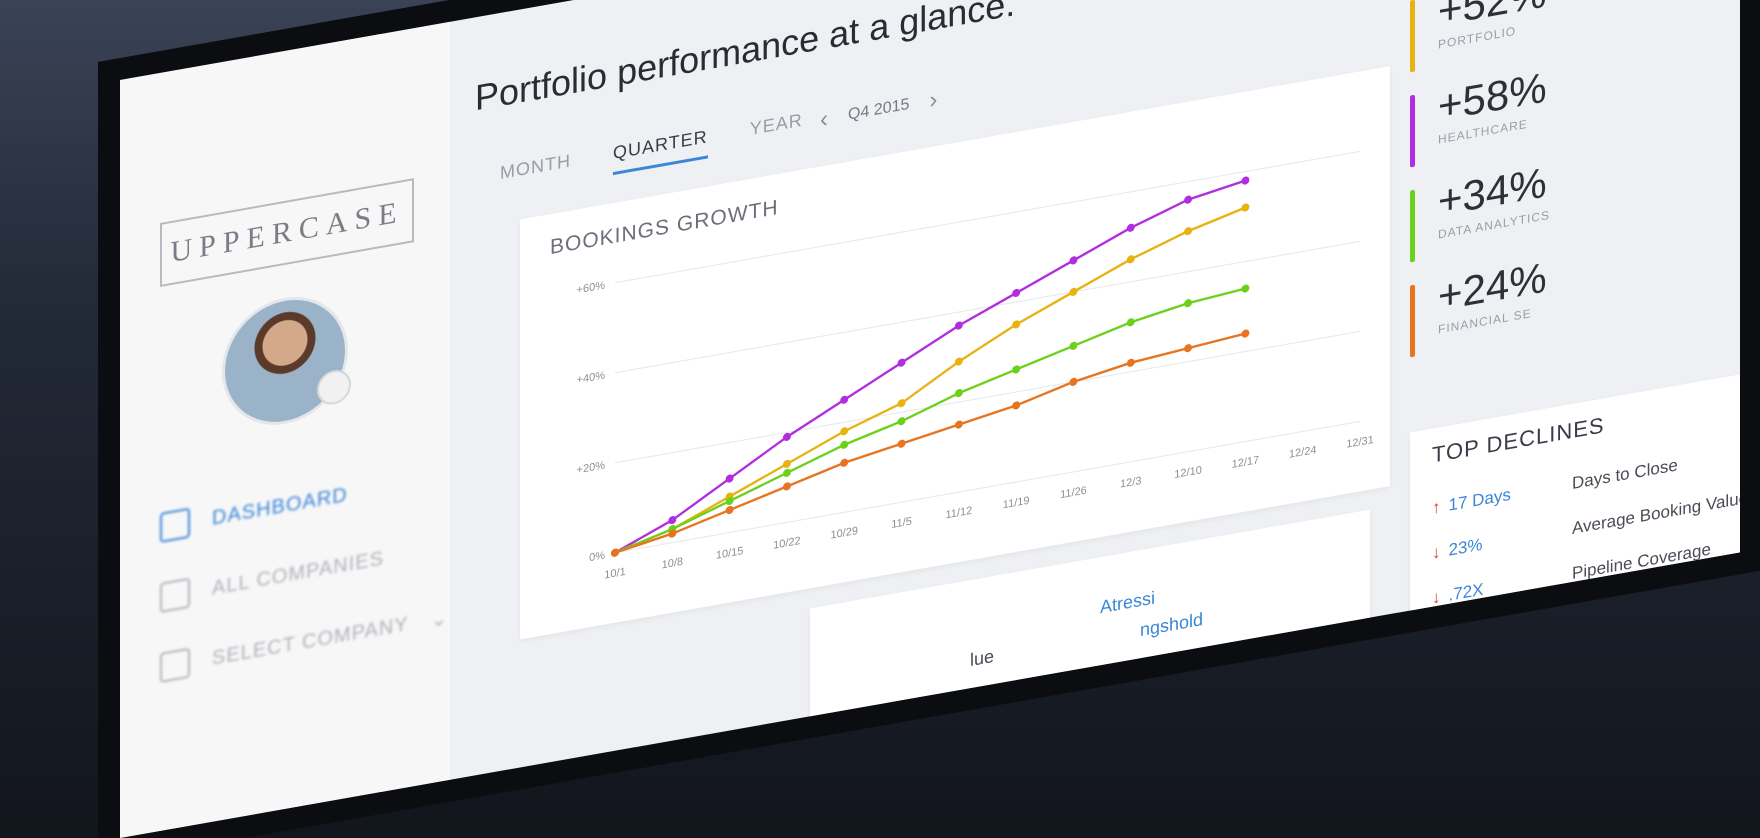 The width and height of the screenshot is (1760, 838). I want to click on x-tick-label: 10/22, so click(787, 543).